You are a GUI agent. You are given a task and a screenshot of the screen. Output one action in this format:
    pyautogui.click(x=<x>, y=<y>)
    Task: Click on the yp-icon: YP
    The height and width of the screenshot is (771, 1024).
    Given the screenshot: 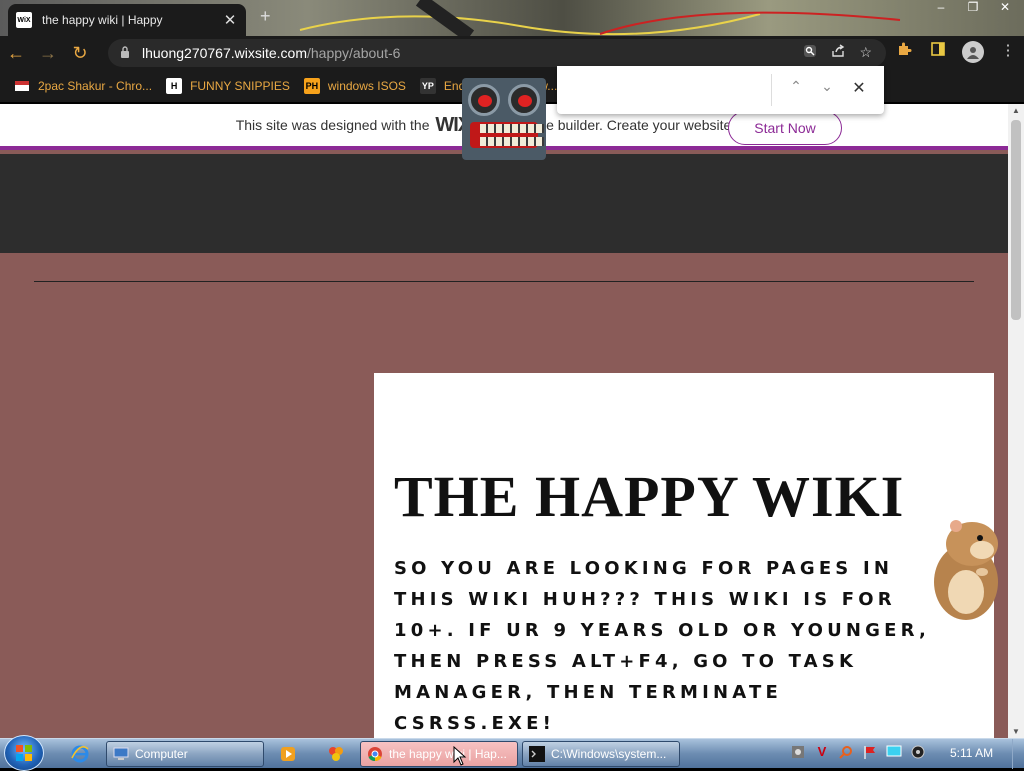 What is the action you would take?
    pyautogui.click(x=427, y=86)
    